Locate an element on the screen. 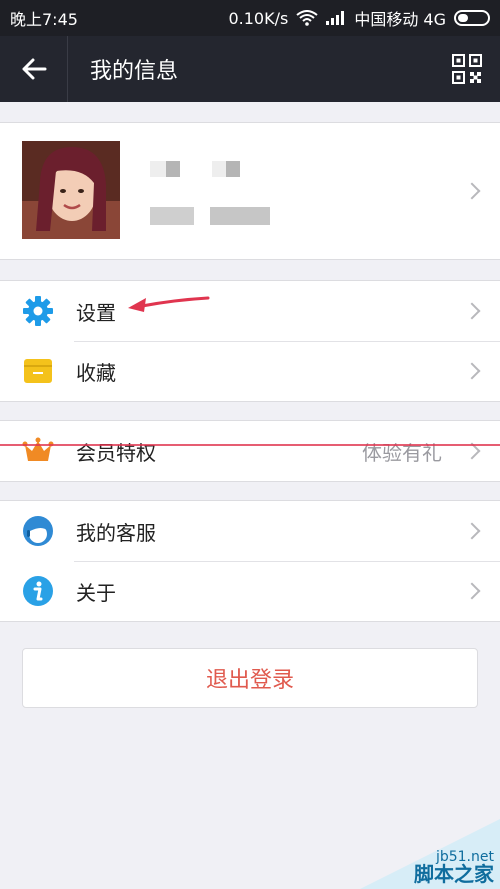  status-time: 晚上7:45 is located at coordinates (44, 19).